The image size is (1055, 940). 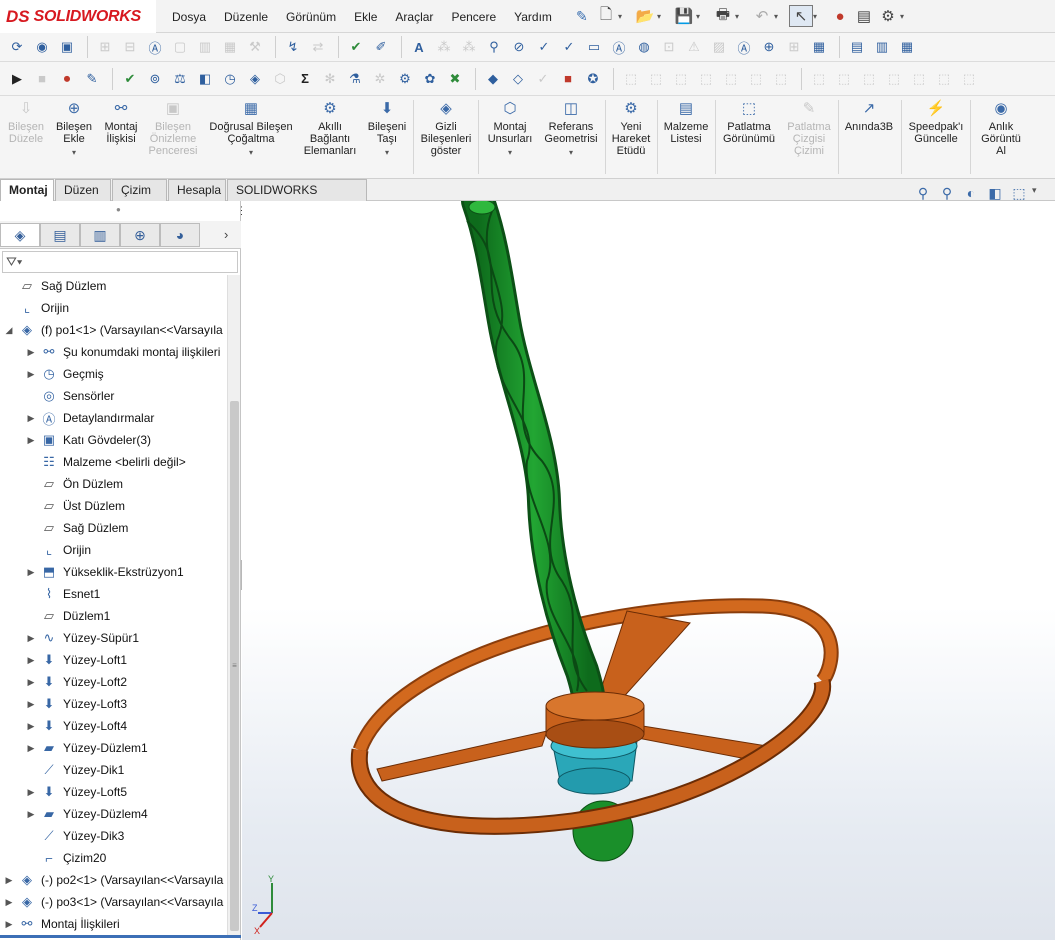 What do you see at coordinates (113, 858) in the screenshot?
I see `tree-node: ⌐ Çizim20` at bounding box center [113, 858].